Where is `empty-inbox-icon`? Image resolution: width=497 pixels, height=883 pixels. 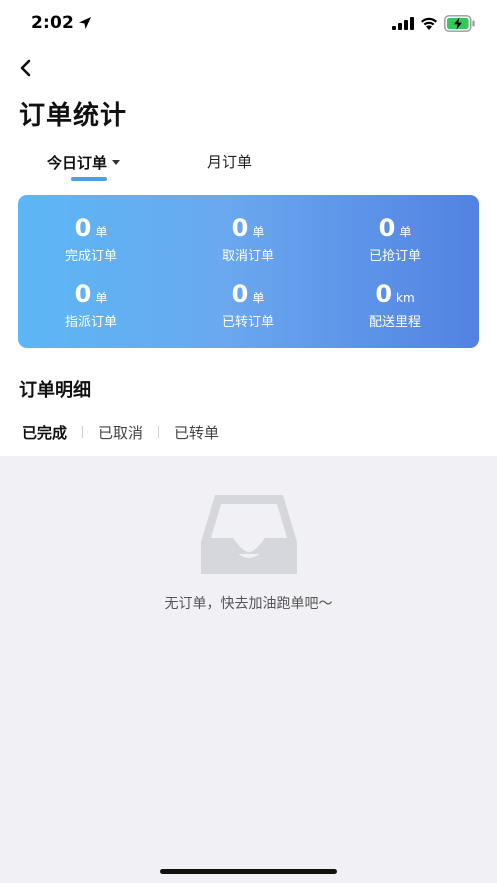
empty-inbox-icon is located at coordinates (249, 534).